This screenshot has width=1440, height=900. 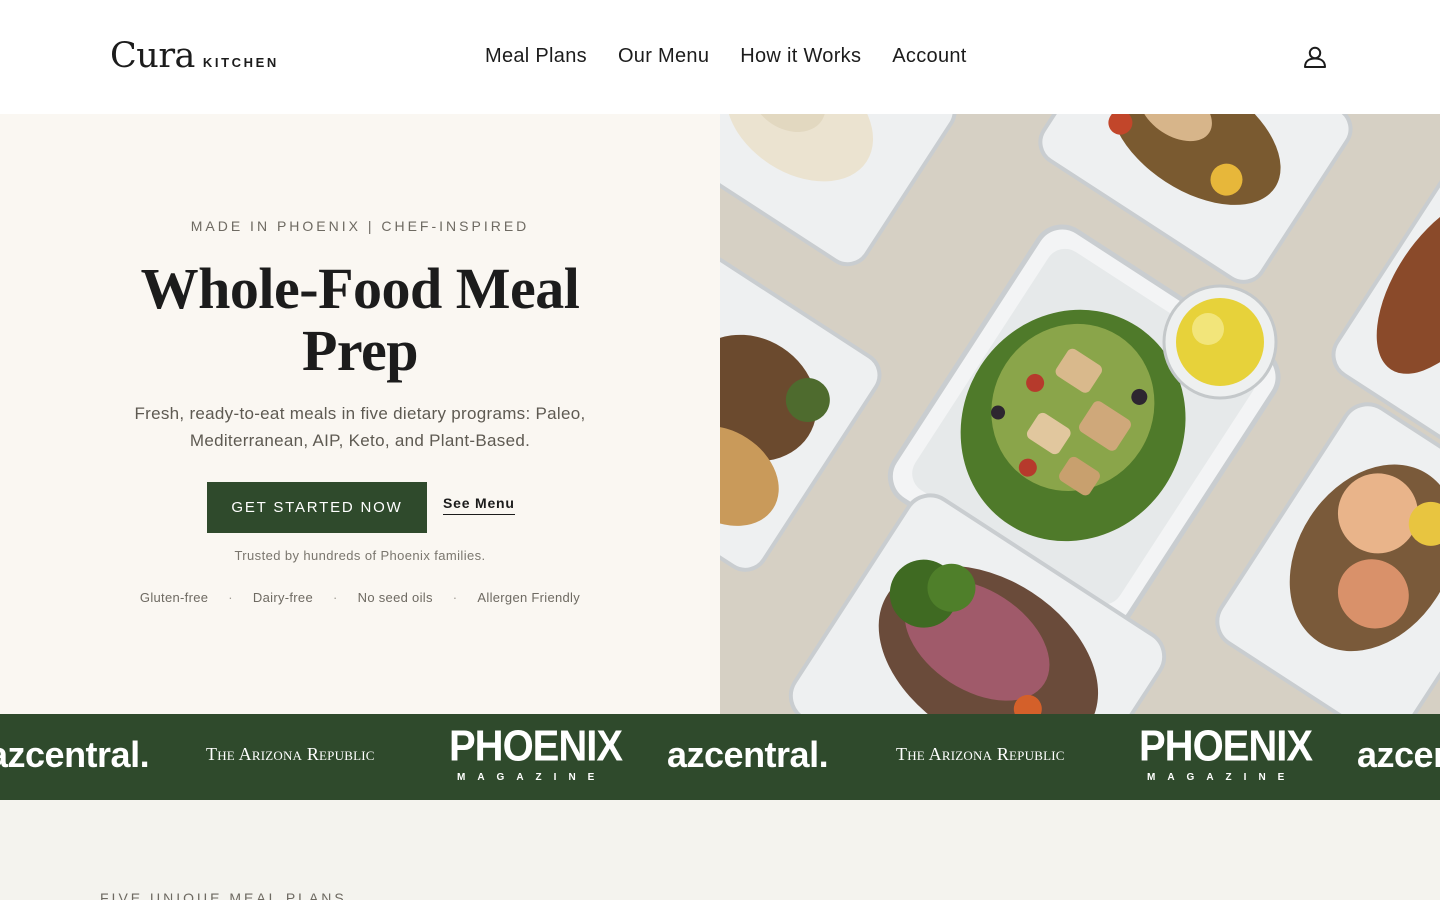 What do you see at coordinates (360, 226) in the screenshot?
I see `hero-eyebrow: MADE IN PHOENIX | CHEF-INSPIRED` at bounding box center [360, 226].